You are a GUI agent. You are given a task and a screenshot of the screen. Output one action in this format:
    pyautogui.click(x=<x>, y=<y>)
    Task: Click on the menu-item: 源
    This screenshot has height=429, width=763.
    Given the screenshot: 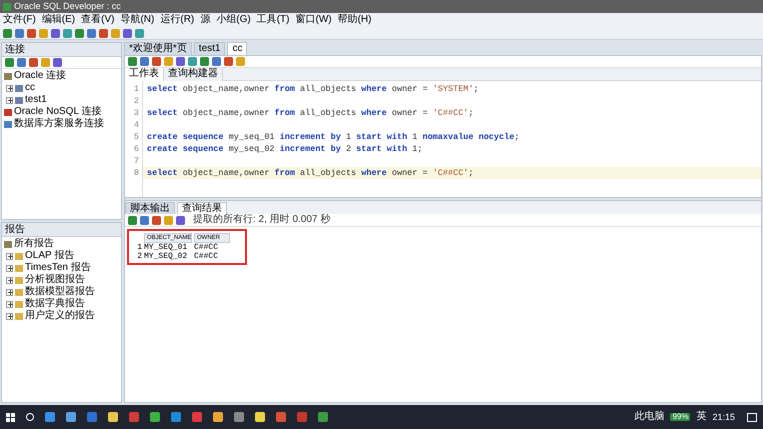 What is the action you would take?
    pyautogui.click(x=205, y=20)
    